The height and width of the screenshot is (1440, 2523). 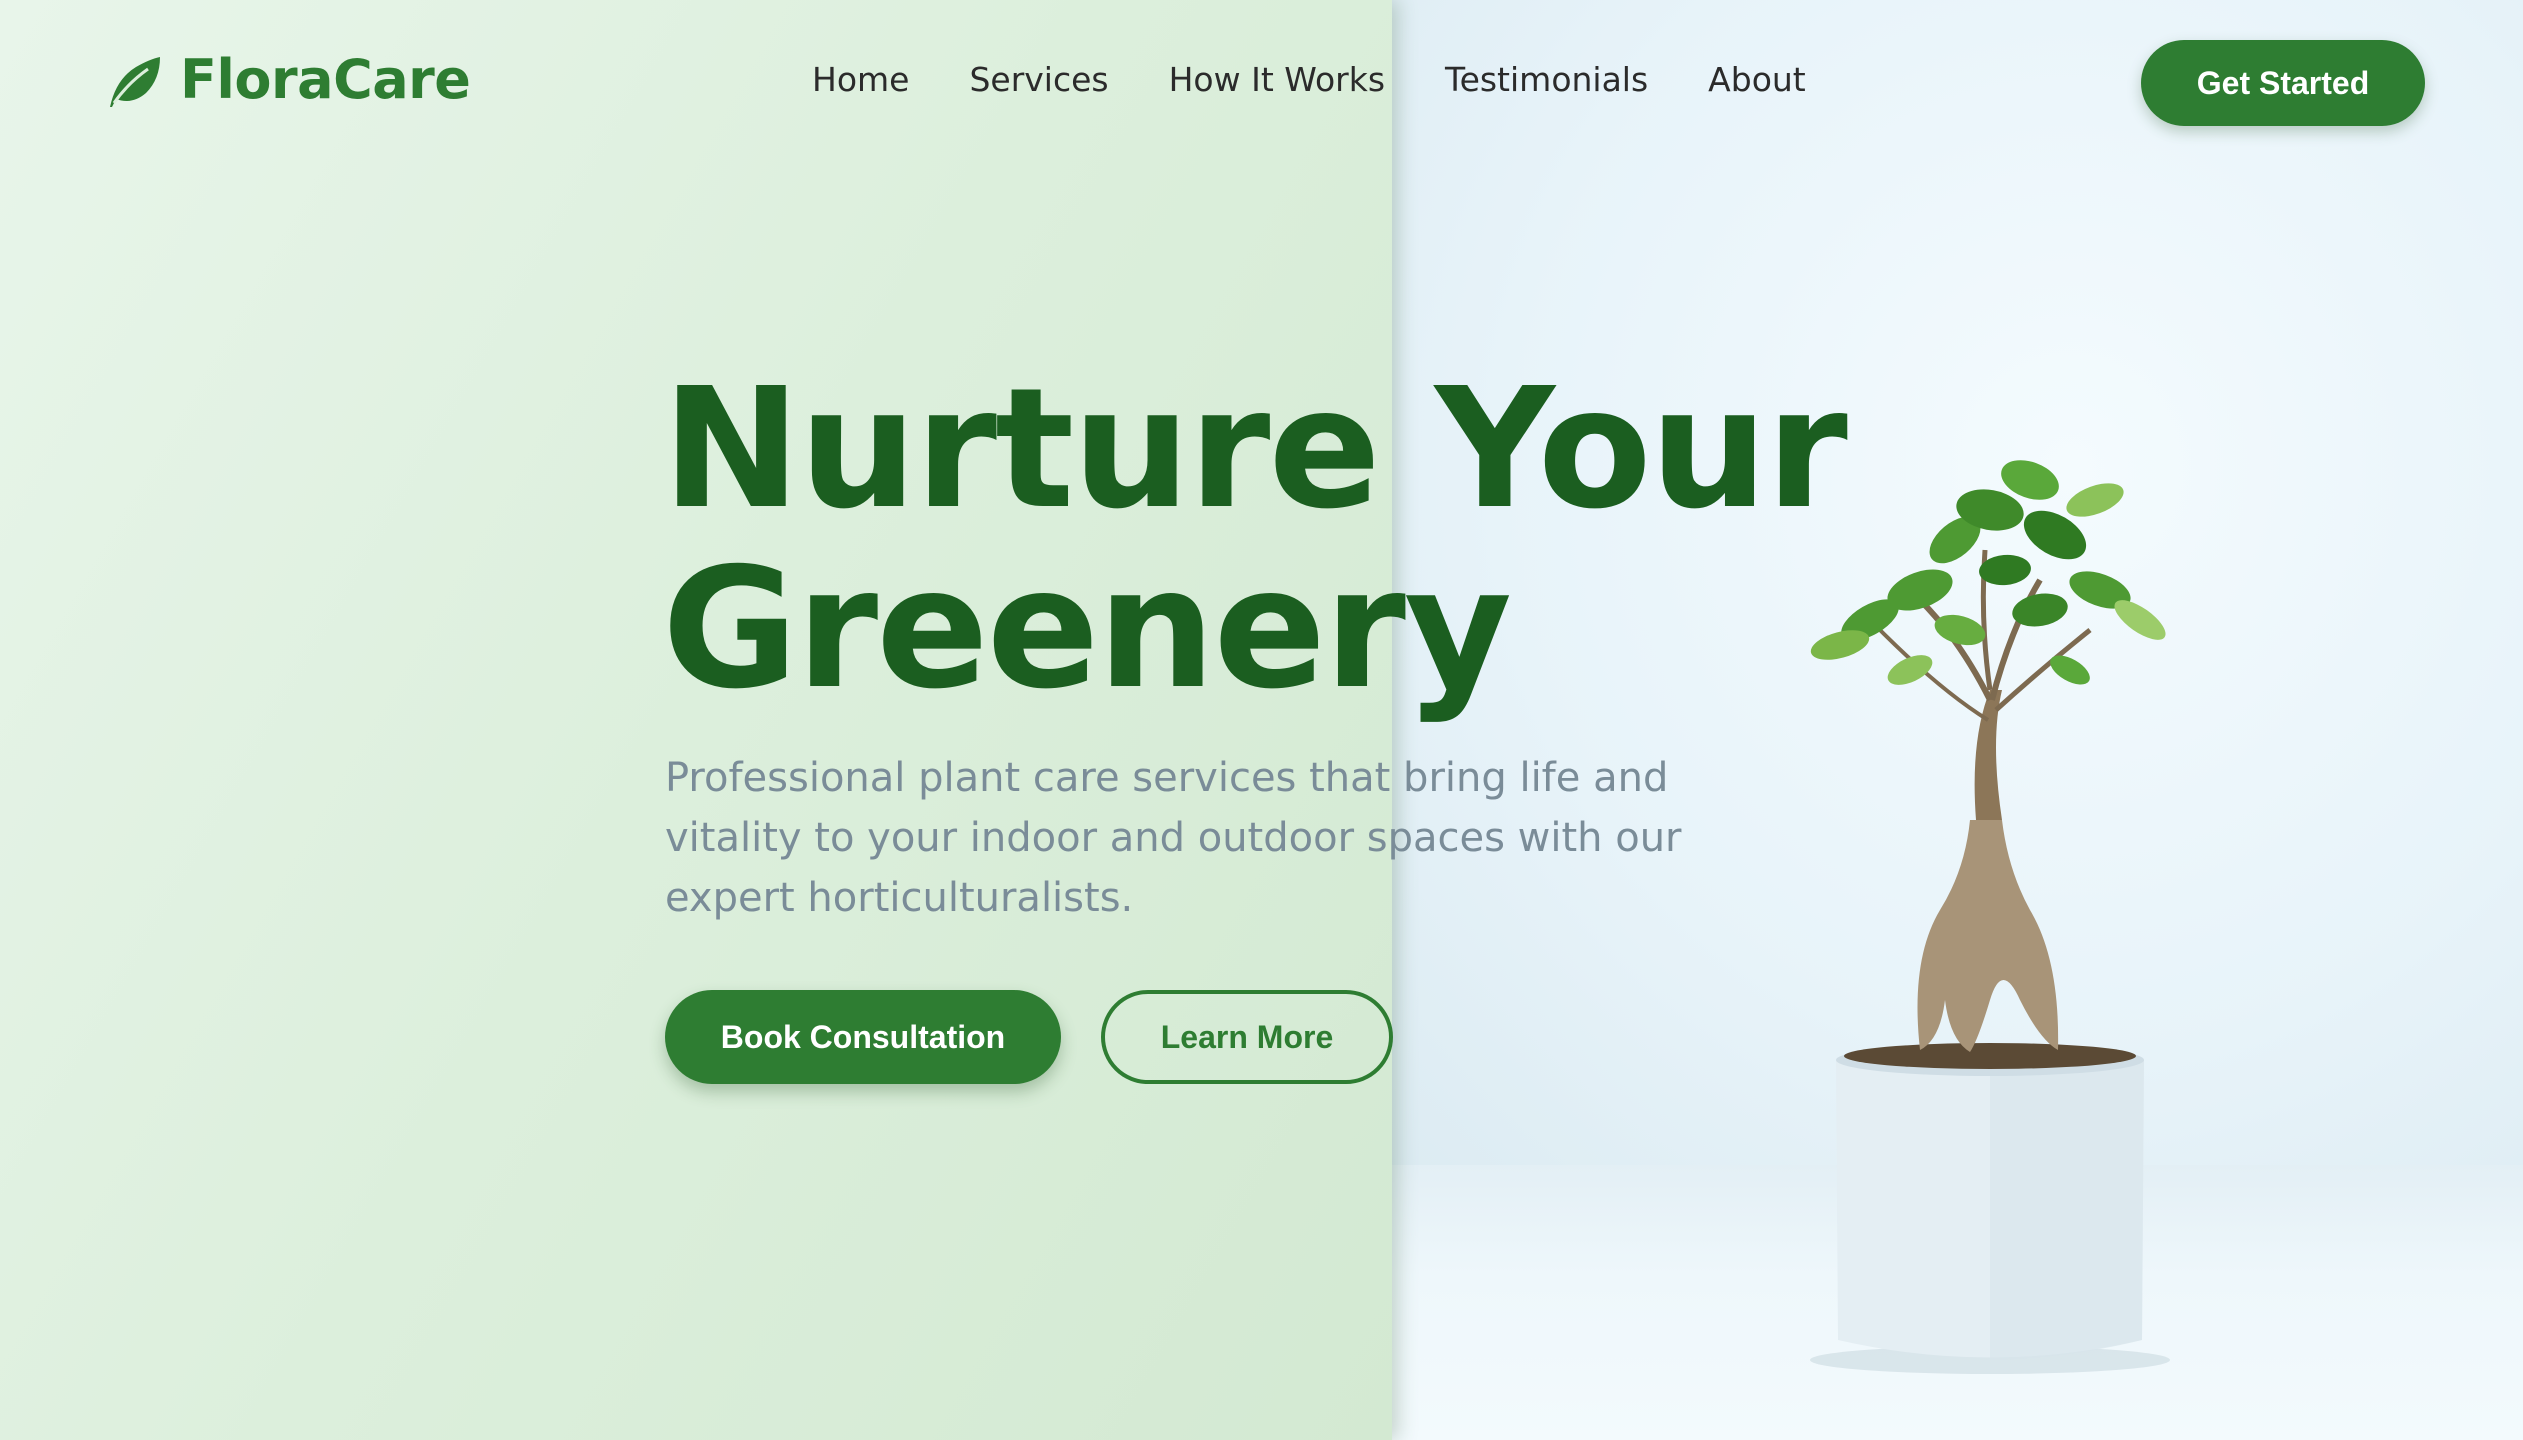 What do you see at coordinates (135, 81) in the screenshot?
I see `leaf-icon` at bounding box center [135, 81].